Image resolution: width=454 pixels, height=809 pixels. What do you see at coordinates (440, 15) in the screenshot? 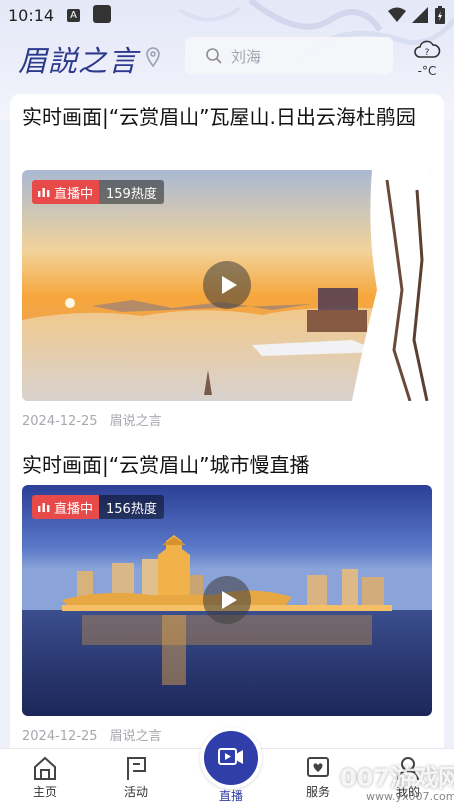
I see `battery-icon` at bounding box center [440, 15].